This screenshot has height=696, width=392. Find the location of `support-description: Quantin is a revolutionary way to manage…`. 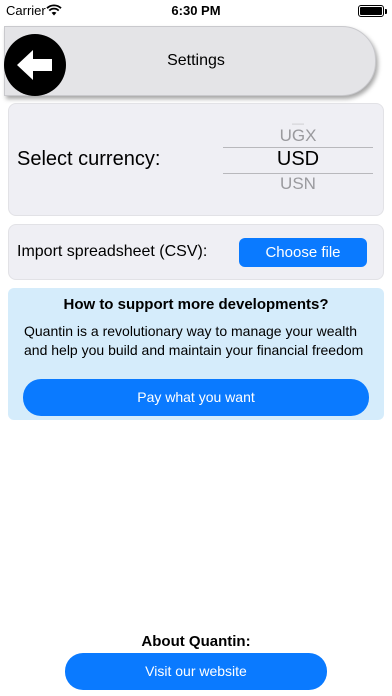

support-description: Quantin is a revolutionary way to manage… is located at coordinates (194, 340).